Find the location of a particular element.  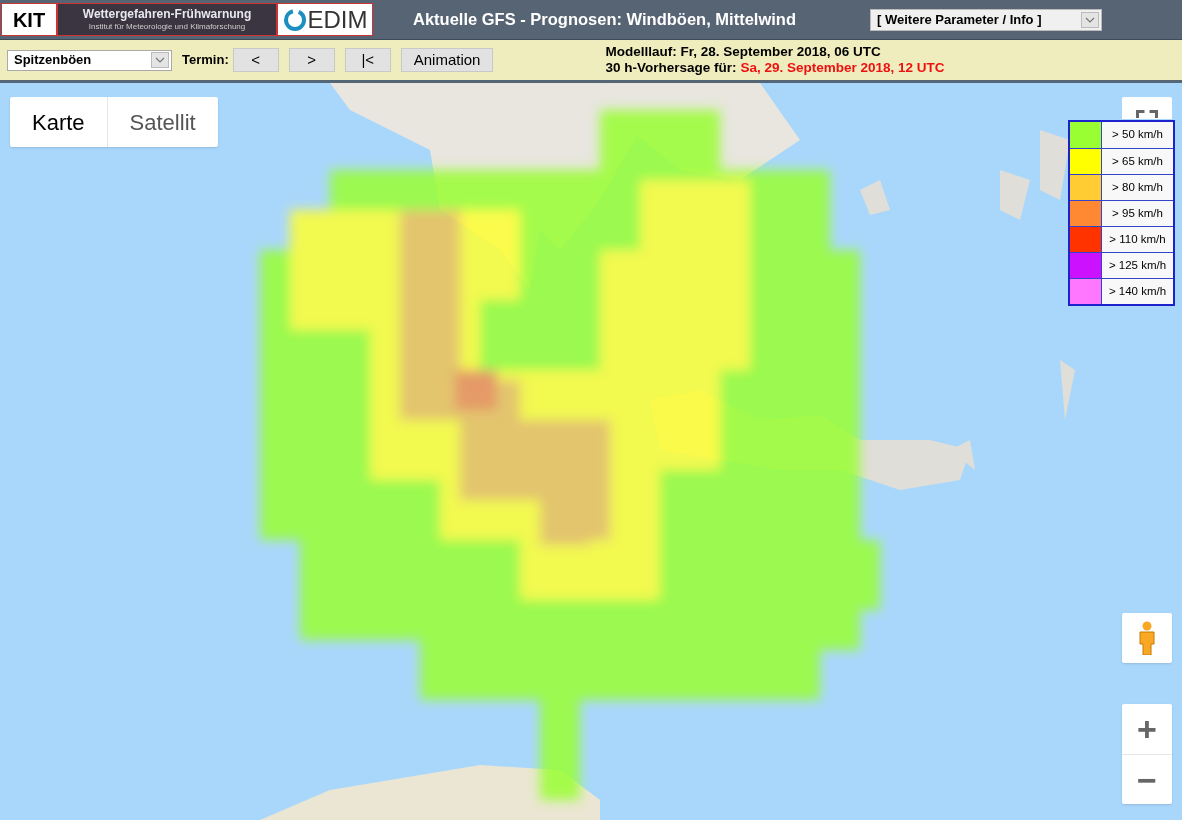

legend-label: > 80 km/h is located at coordinates (1137, 187).